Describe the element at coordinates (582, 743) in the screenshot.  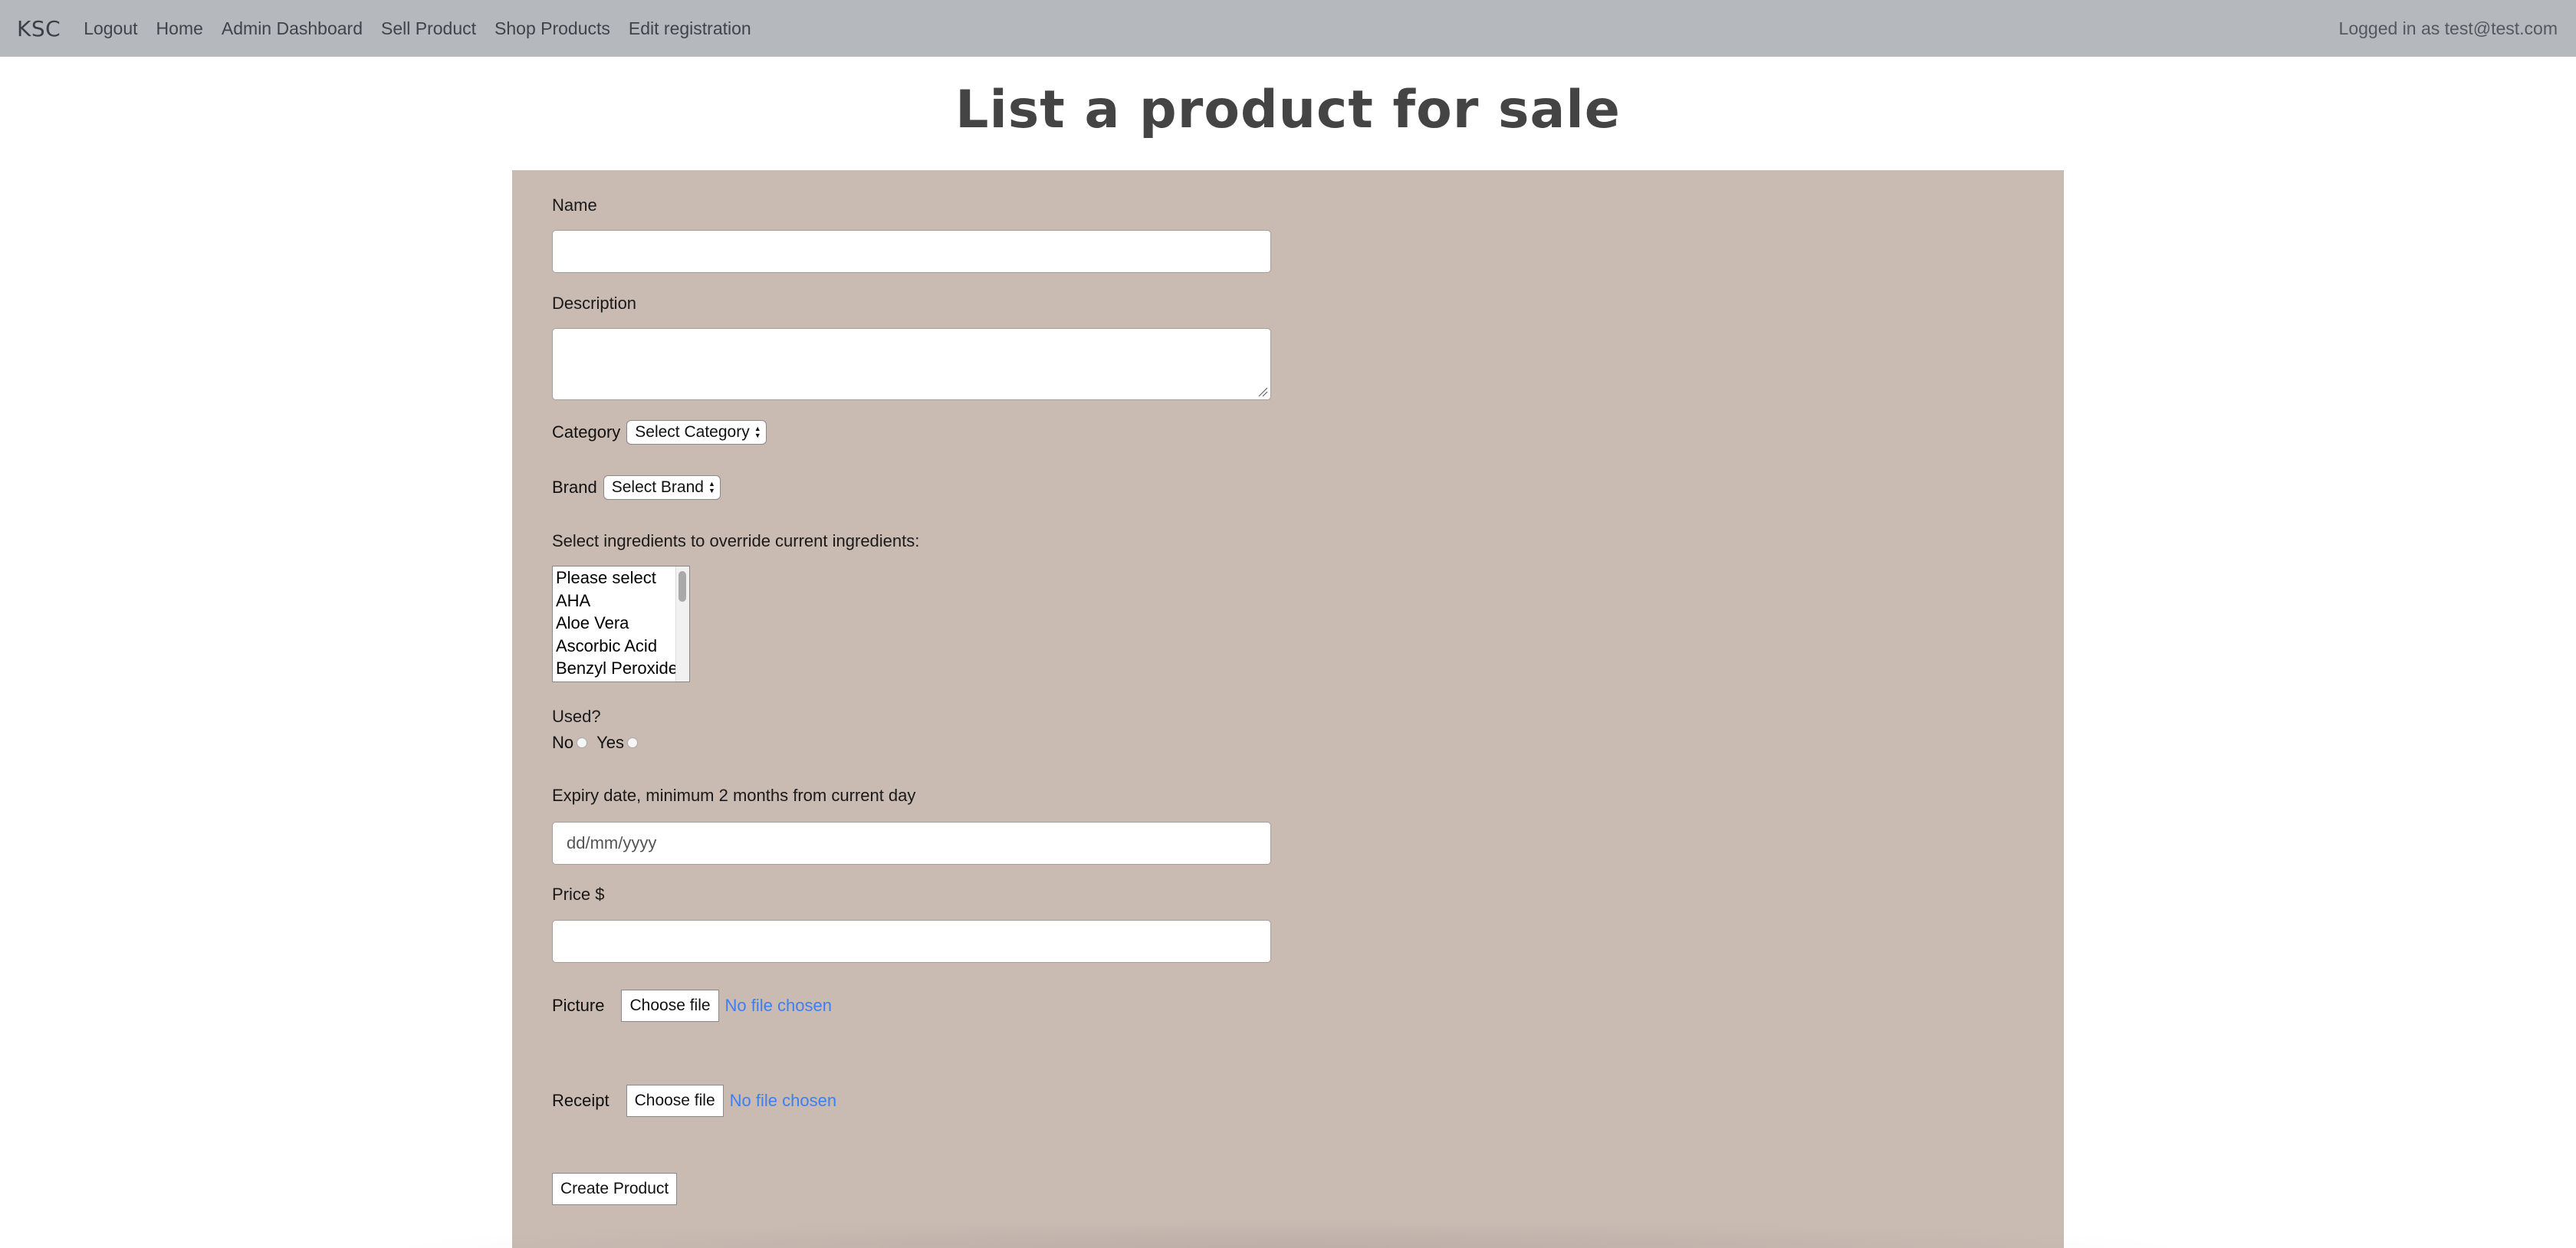
I see `used-no-radio` at that location.